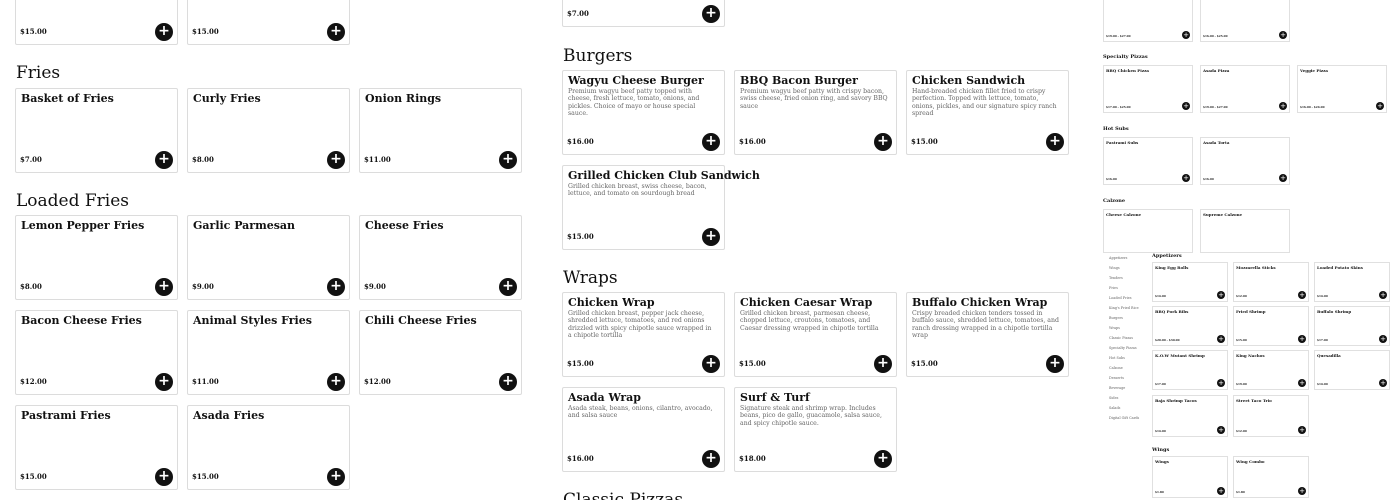  Describe the element at coordinates (1128, 338) in the screenshot. I see `sidebar-item-classic-pizzas: Classic Pizzas` at that location.